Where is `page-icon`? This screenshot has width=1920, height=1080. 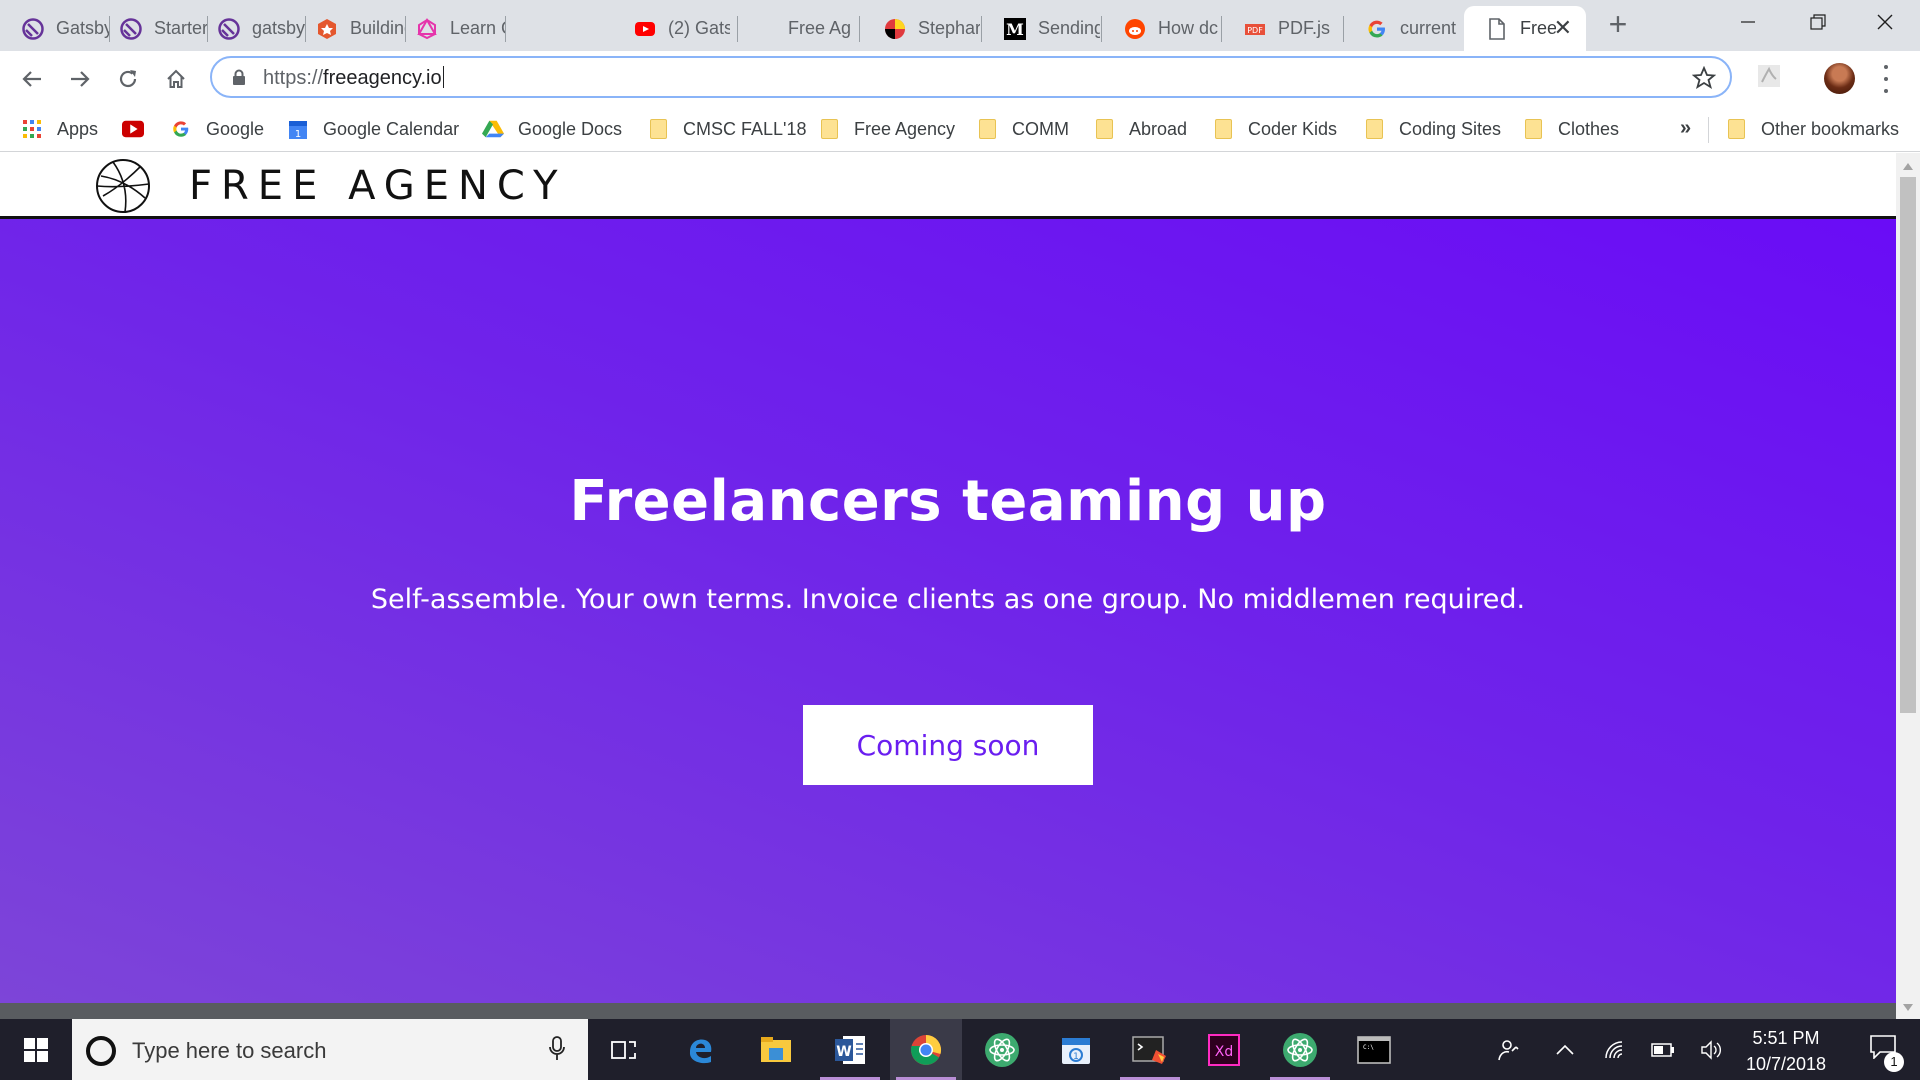 page-icon is located at coordinates (1497, 28).